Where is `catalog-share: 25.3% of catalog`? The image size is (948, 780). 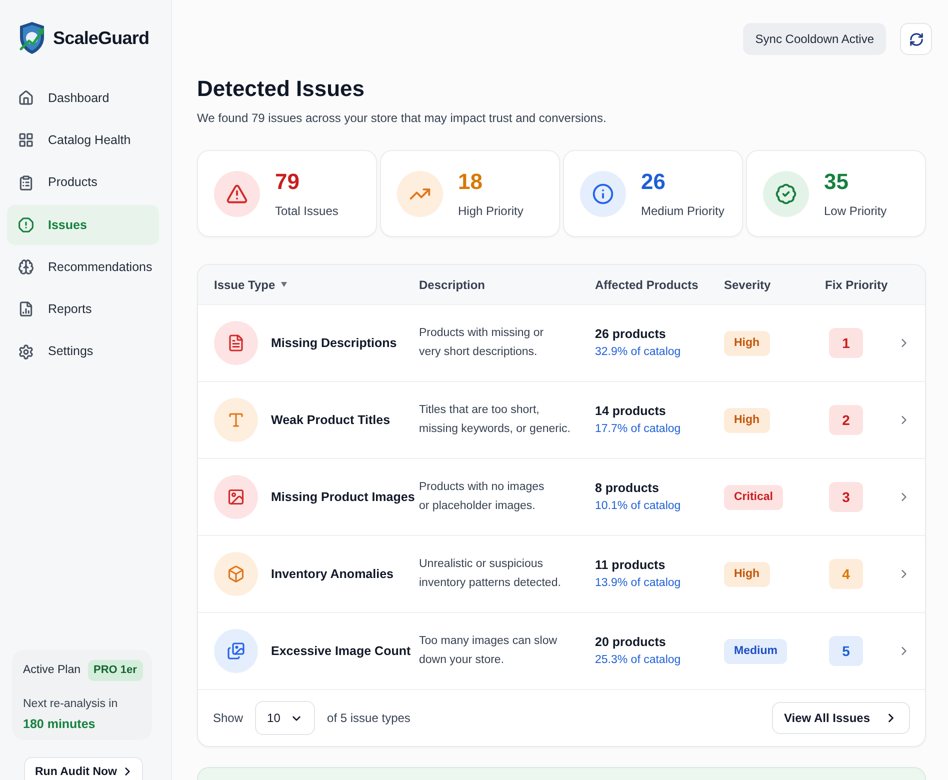 catalog-share: 25.3% of catalog is located at coordinates (638, 660).